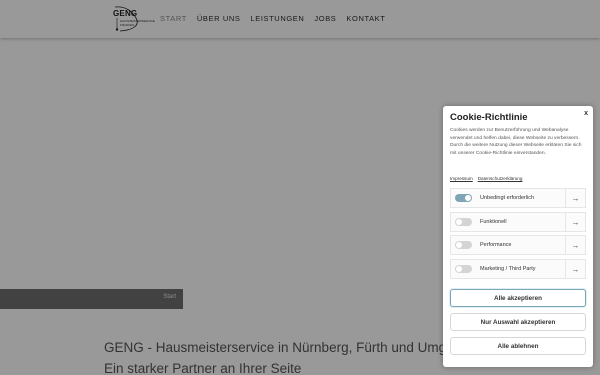  Describe the element at coordinates (489, 117) in the screenshot. I see `cookie-dialog-title: Cookie-Richtlinie` at that location.